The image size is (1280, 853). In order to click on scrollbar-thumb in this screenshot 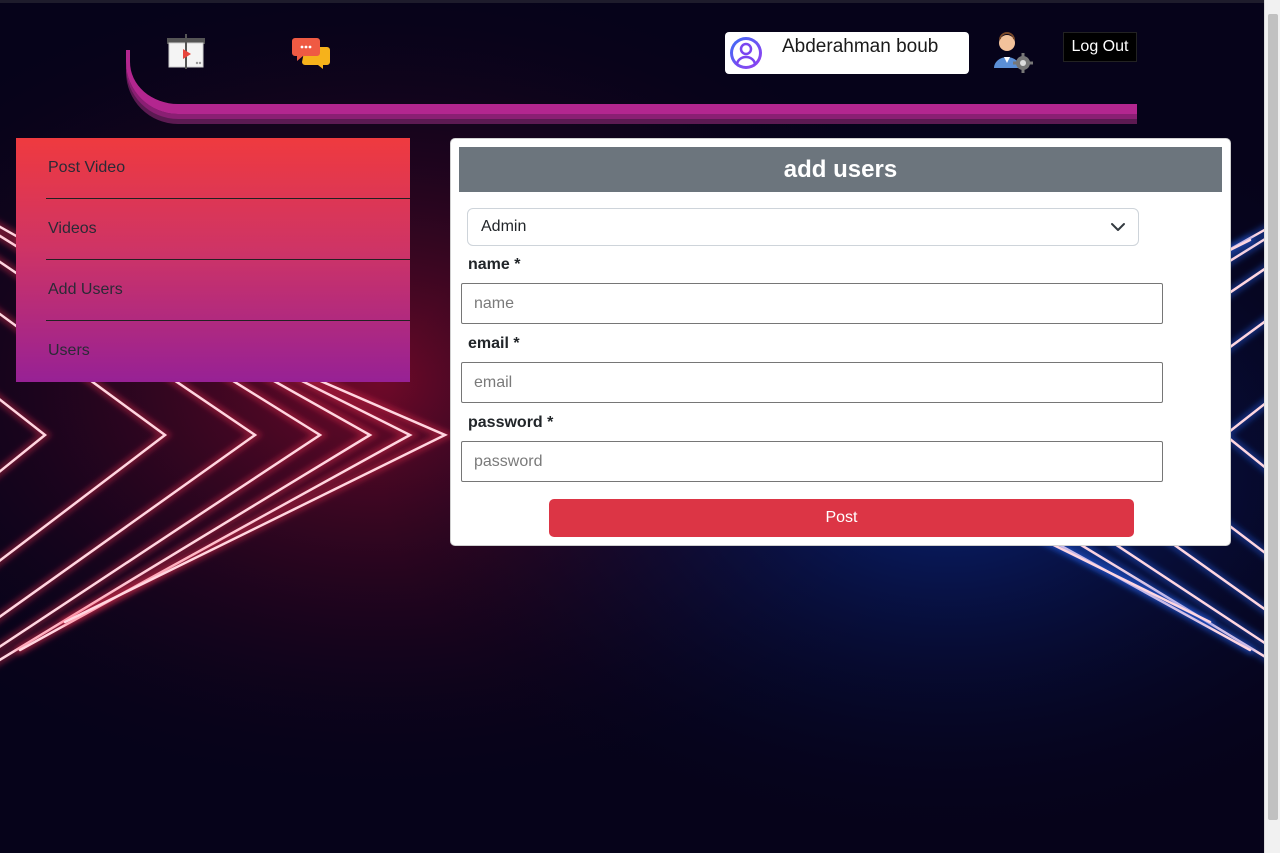, I will do `click(1273, 417)`.